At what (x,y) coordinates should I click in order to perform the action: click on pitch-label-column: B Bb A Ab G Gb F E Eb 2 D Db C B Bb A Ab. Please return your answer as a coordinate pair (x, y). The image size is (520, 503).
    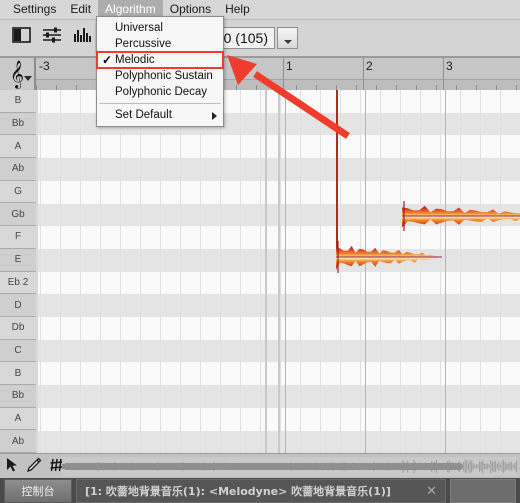
    Looking at the image, I should click on (18, 271).